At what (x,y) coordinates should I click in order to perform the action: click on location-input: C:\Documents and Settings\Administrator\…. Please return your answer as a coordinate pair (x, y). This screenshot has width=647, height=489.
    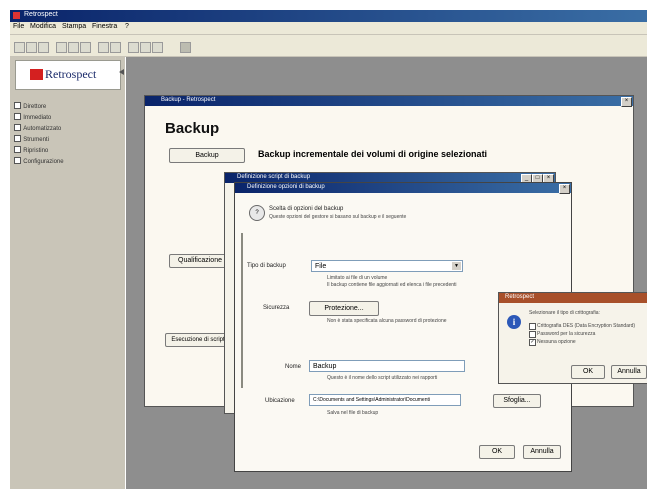
    Looking at the image, I should click on (385, 400).